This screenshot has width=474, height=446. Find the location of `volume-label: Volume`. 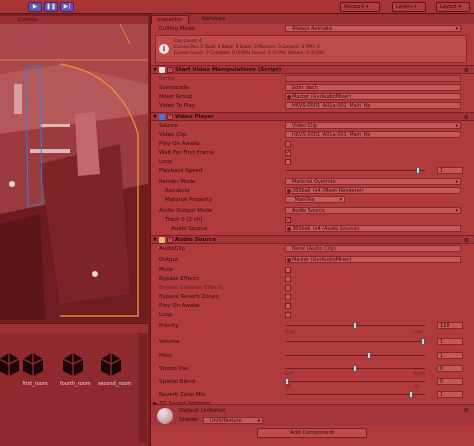

volume-label: Volume is located at coordinates (169, 342).